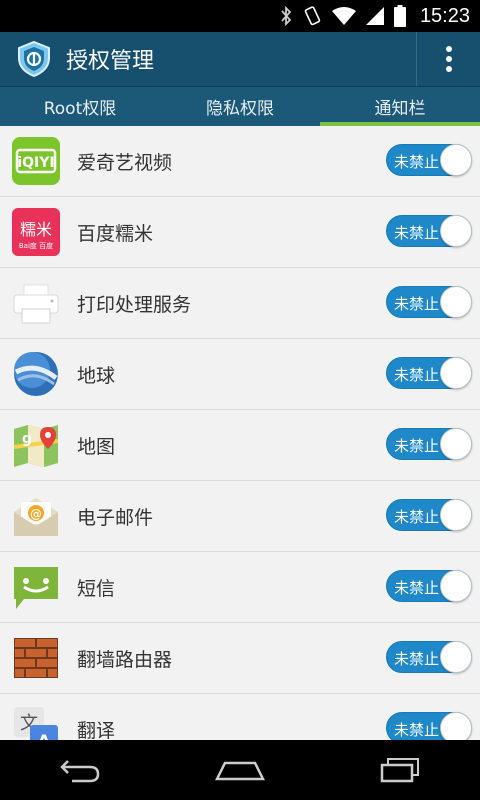 The height and width of the screenshot is (800, 480). Describe the element at coordinates (36, 658) in the screenshot. I see `brick-wall-icon` at that location.